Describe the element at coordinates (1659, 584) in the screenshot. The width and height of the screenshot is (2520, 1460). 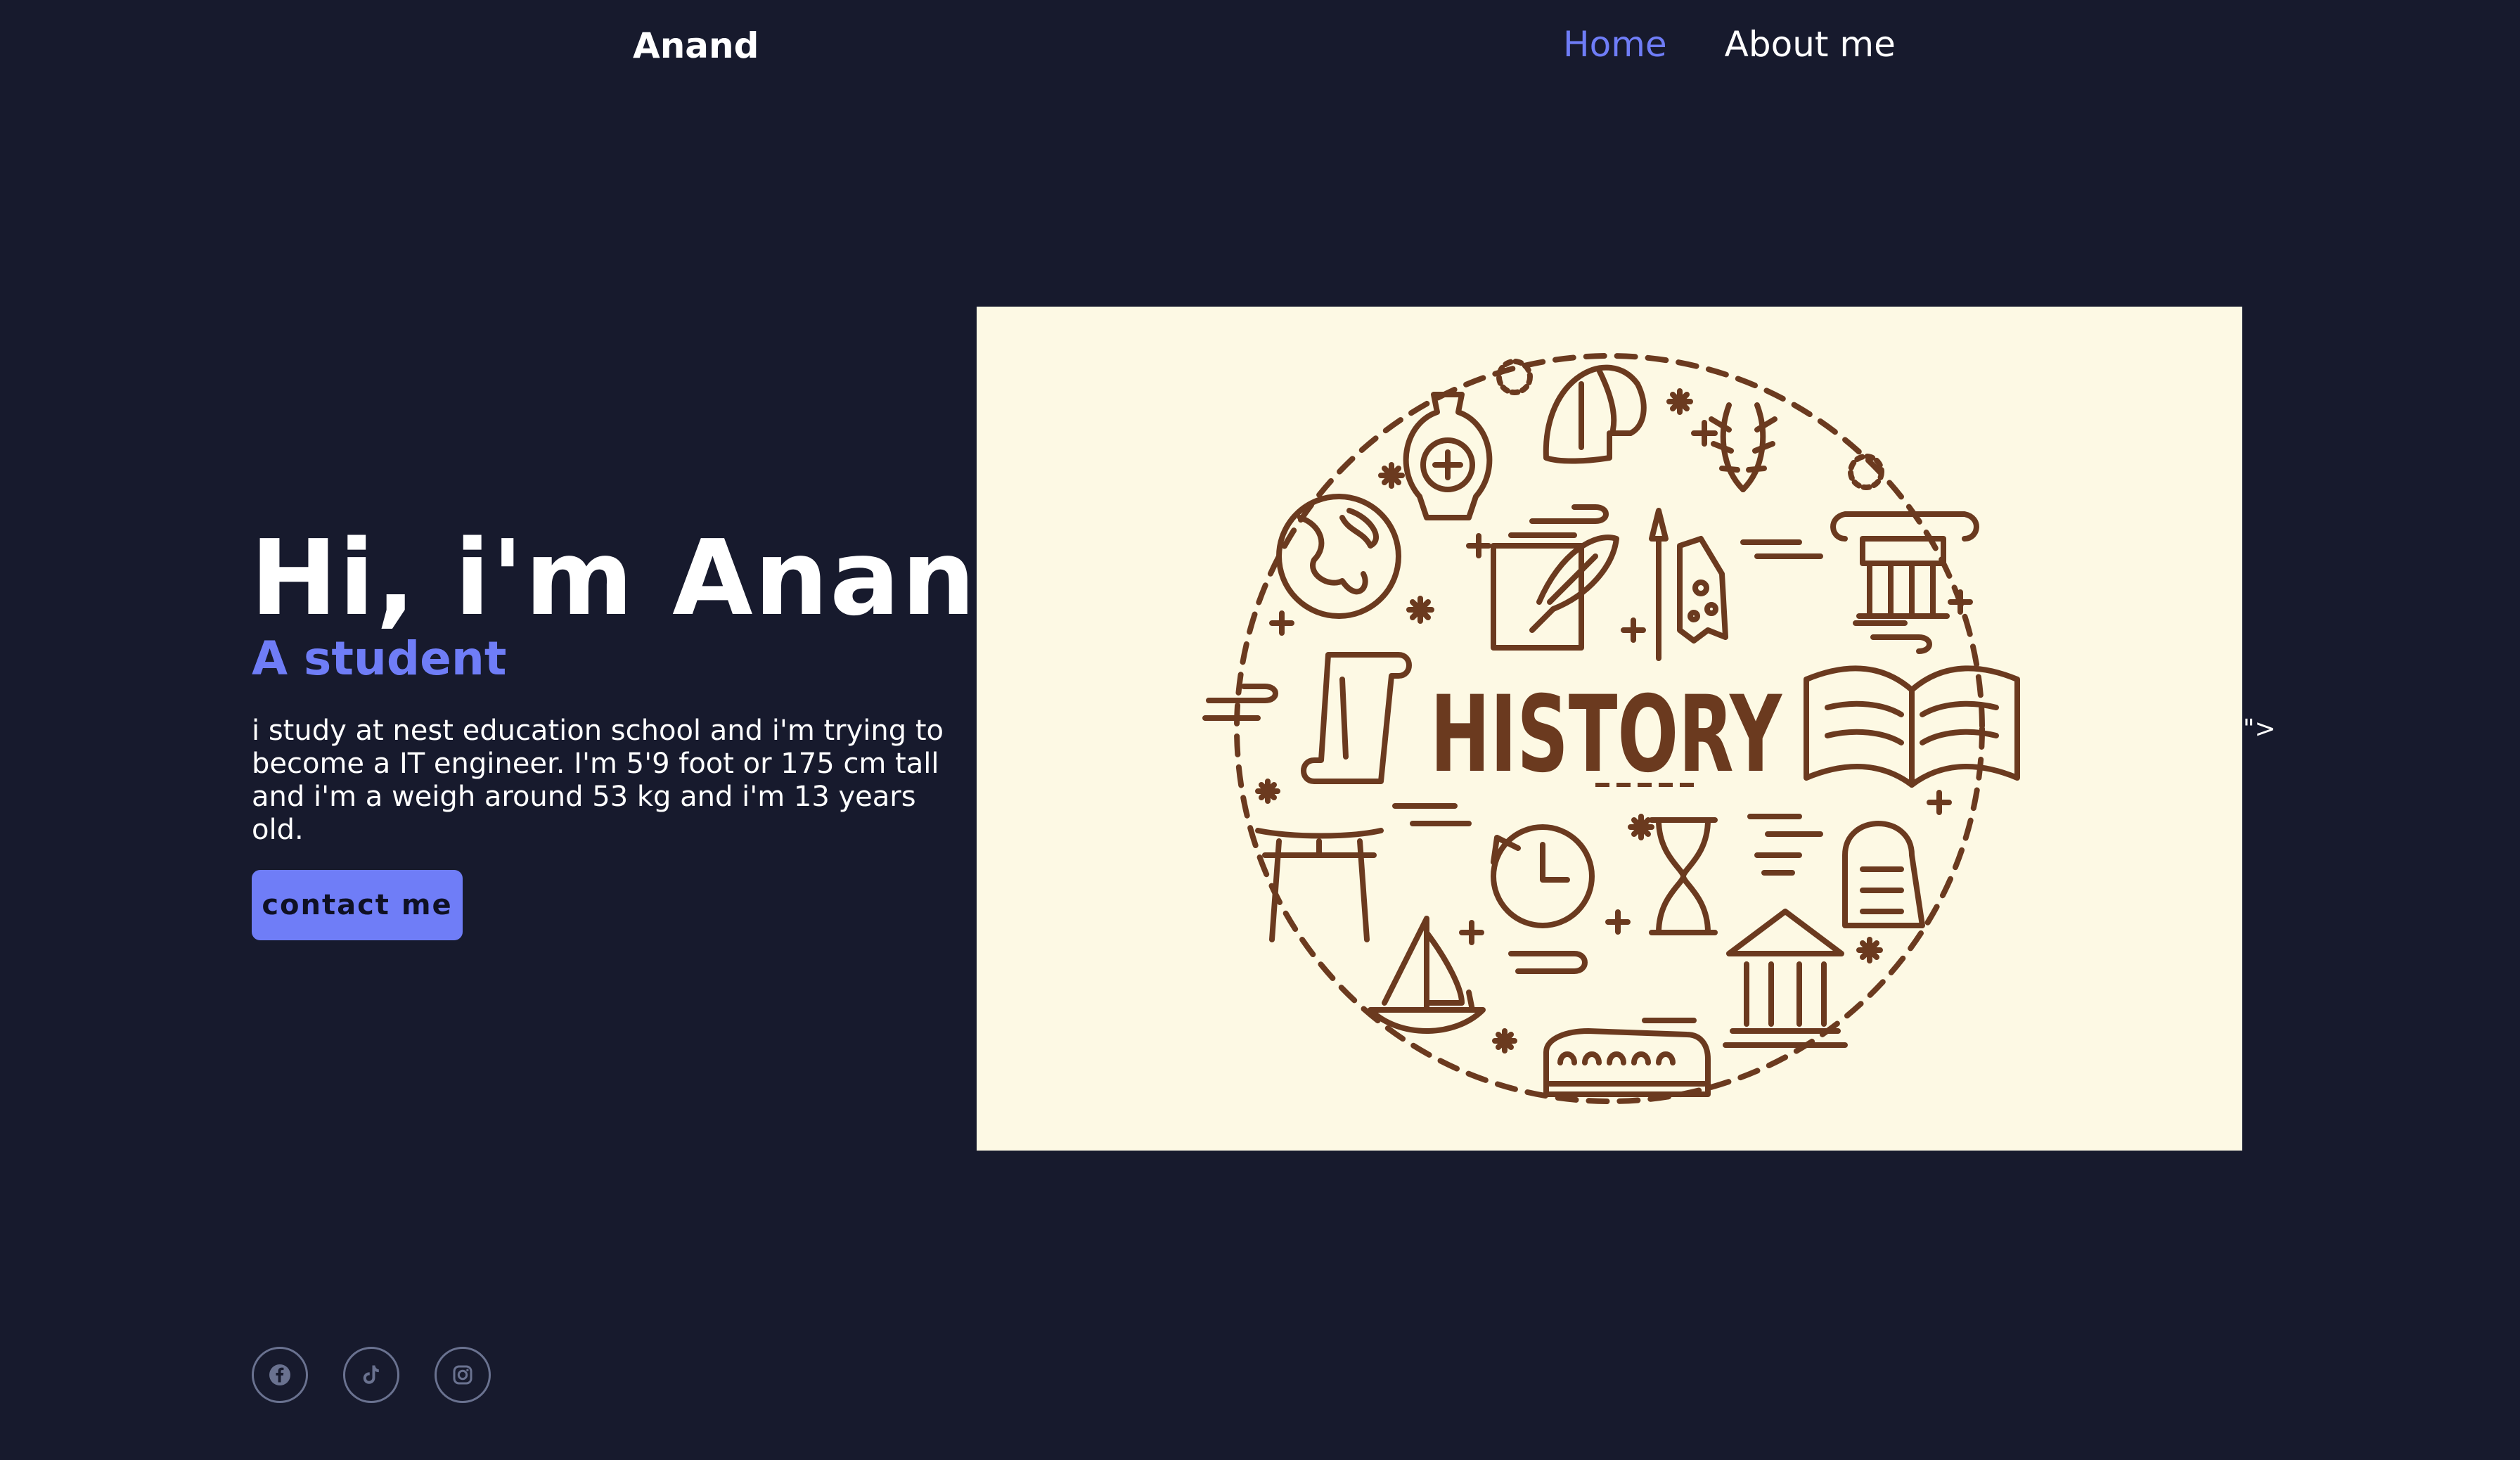
I see `spear-icon` at that location.